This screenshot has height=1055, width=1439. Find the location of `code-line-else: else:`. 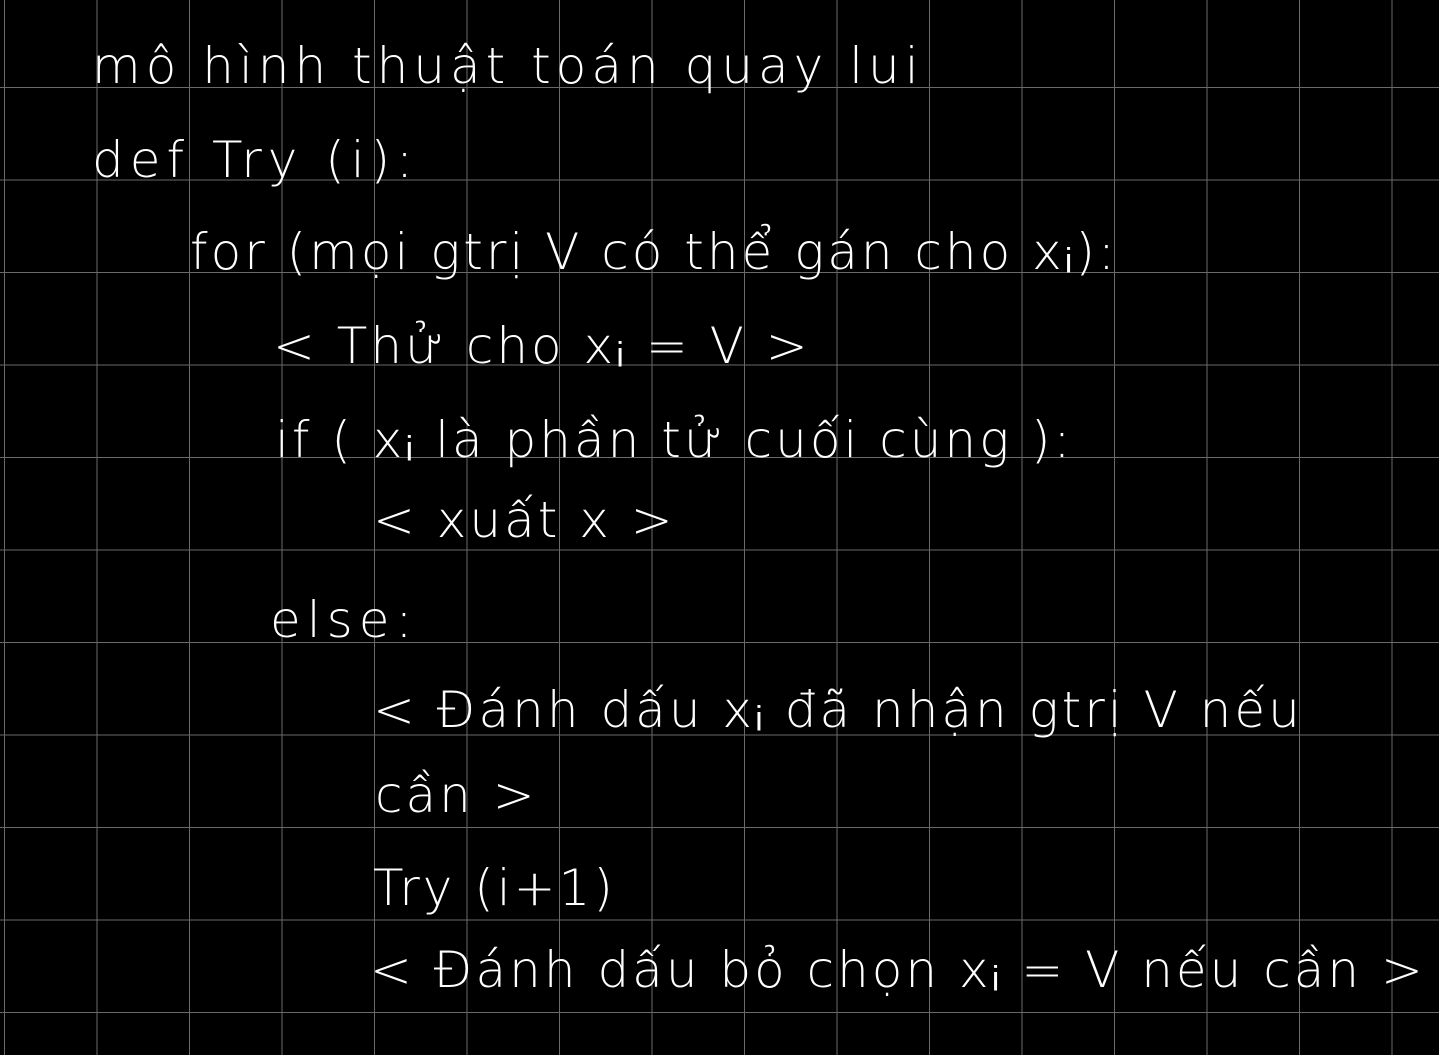

code-line-else: else: is located at coordinates (344, 620).